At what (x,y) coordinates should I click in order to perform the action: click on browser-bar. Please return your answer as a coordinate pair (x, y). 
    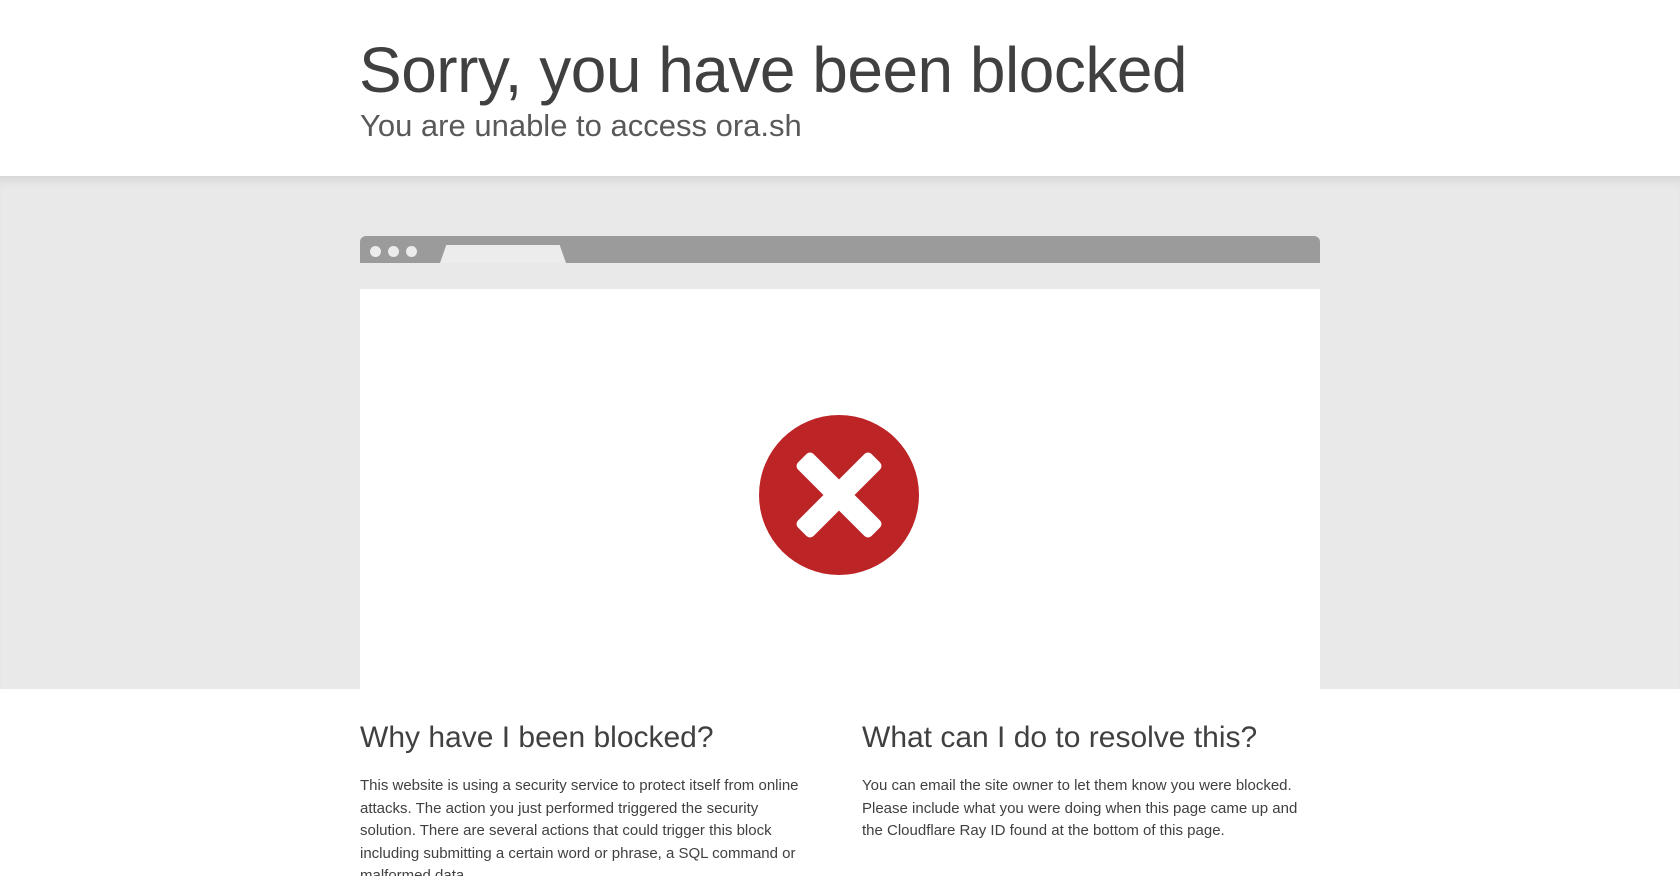
    Looking at the image, I should click on (840, 249).